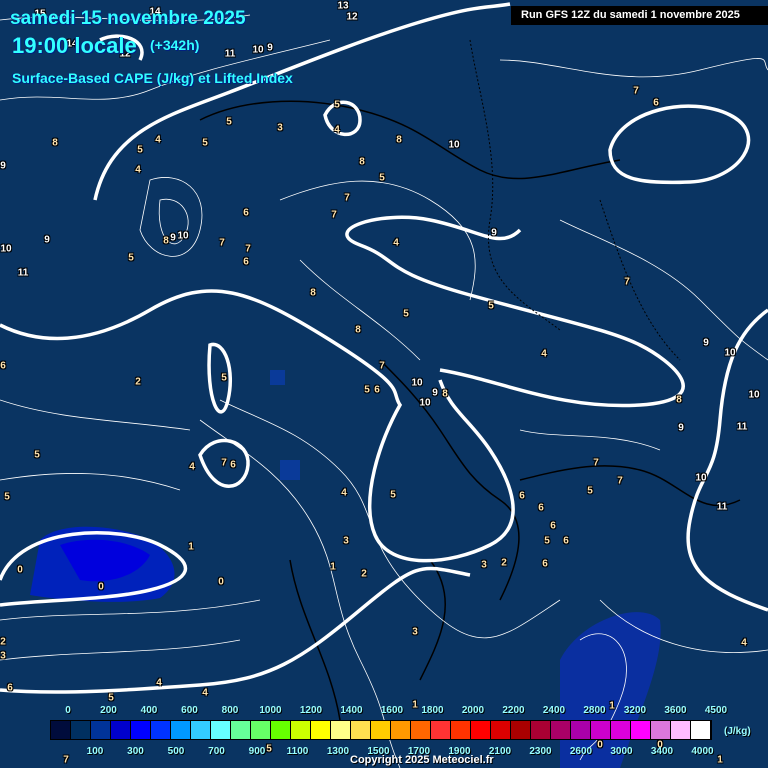 This screenshot has height=768, width=768. Describe the element at coordinates (621, 751) in the screenshot. I see `scale-label-bottom: 3000` at that location.